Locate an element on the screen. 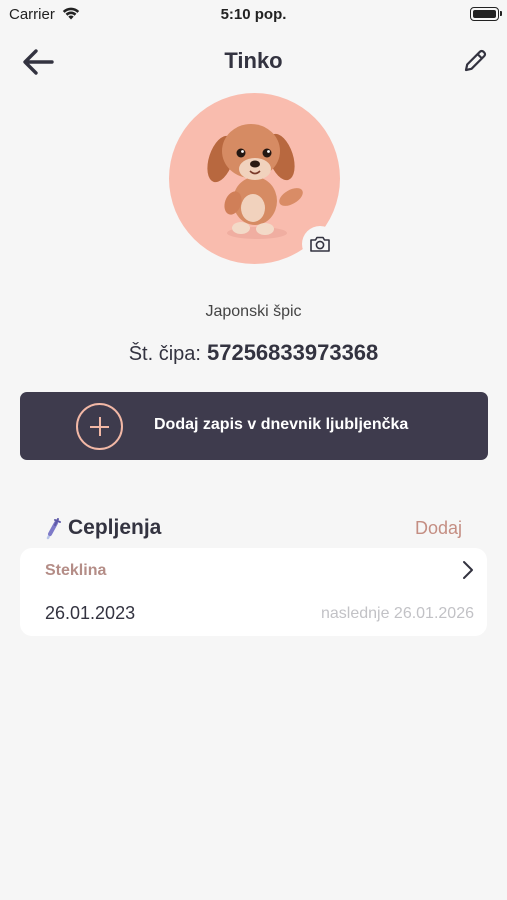  chip-label: Št. čipa: is located at coordinates (164, 354).